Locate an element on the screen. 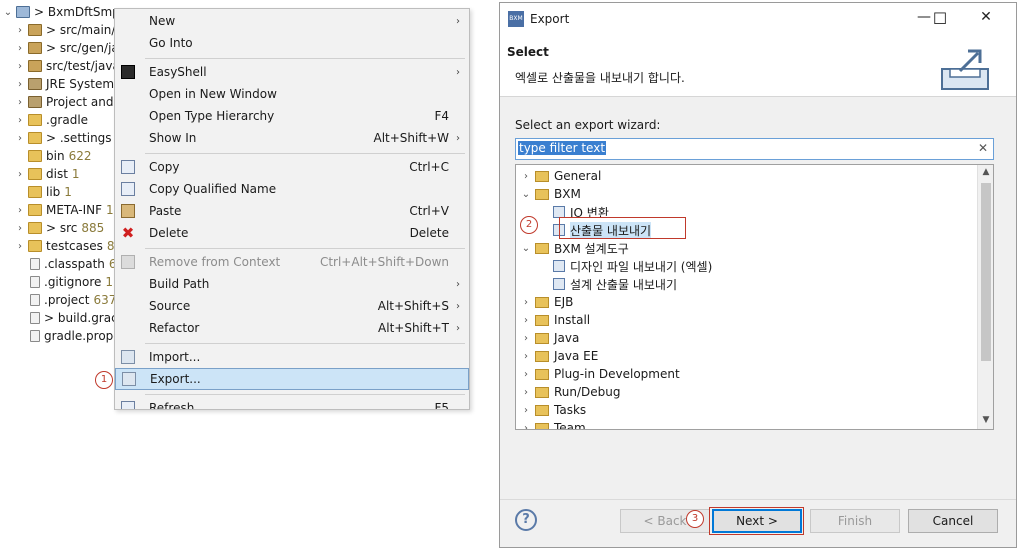 The width and height of the screenshot is (1019, 555). wizard-filter-input: type filter text ✕ is located at coordinates (754, 149).